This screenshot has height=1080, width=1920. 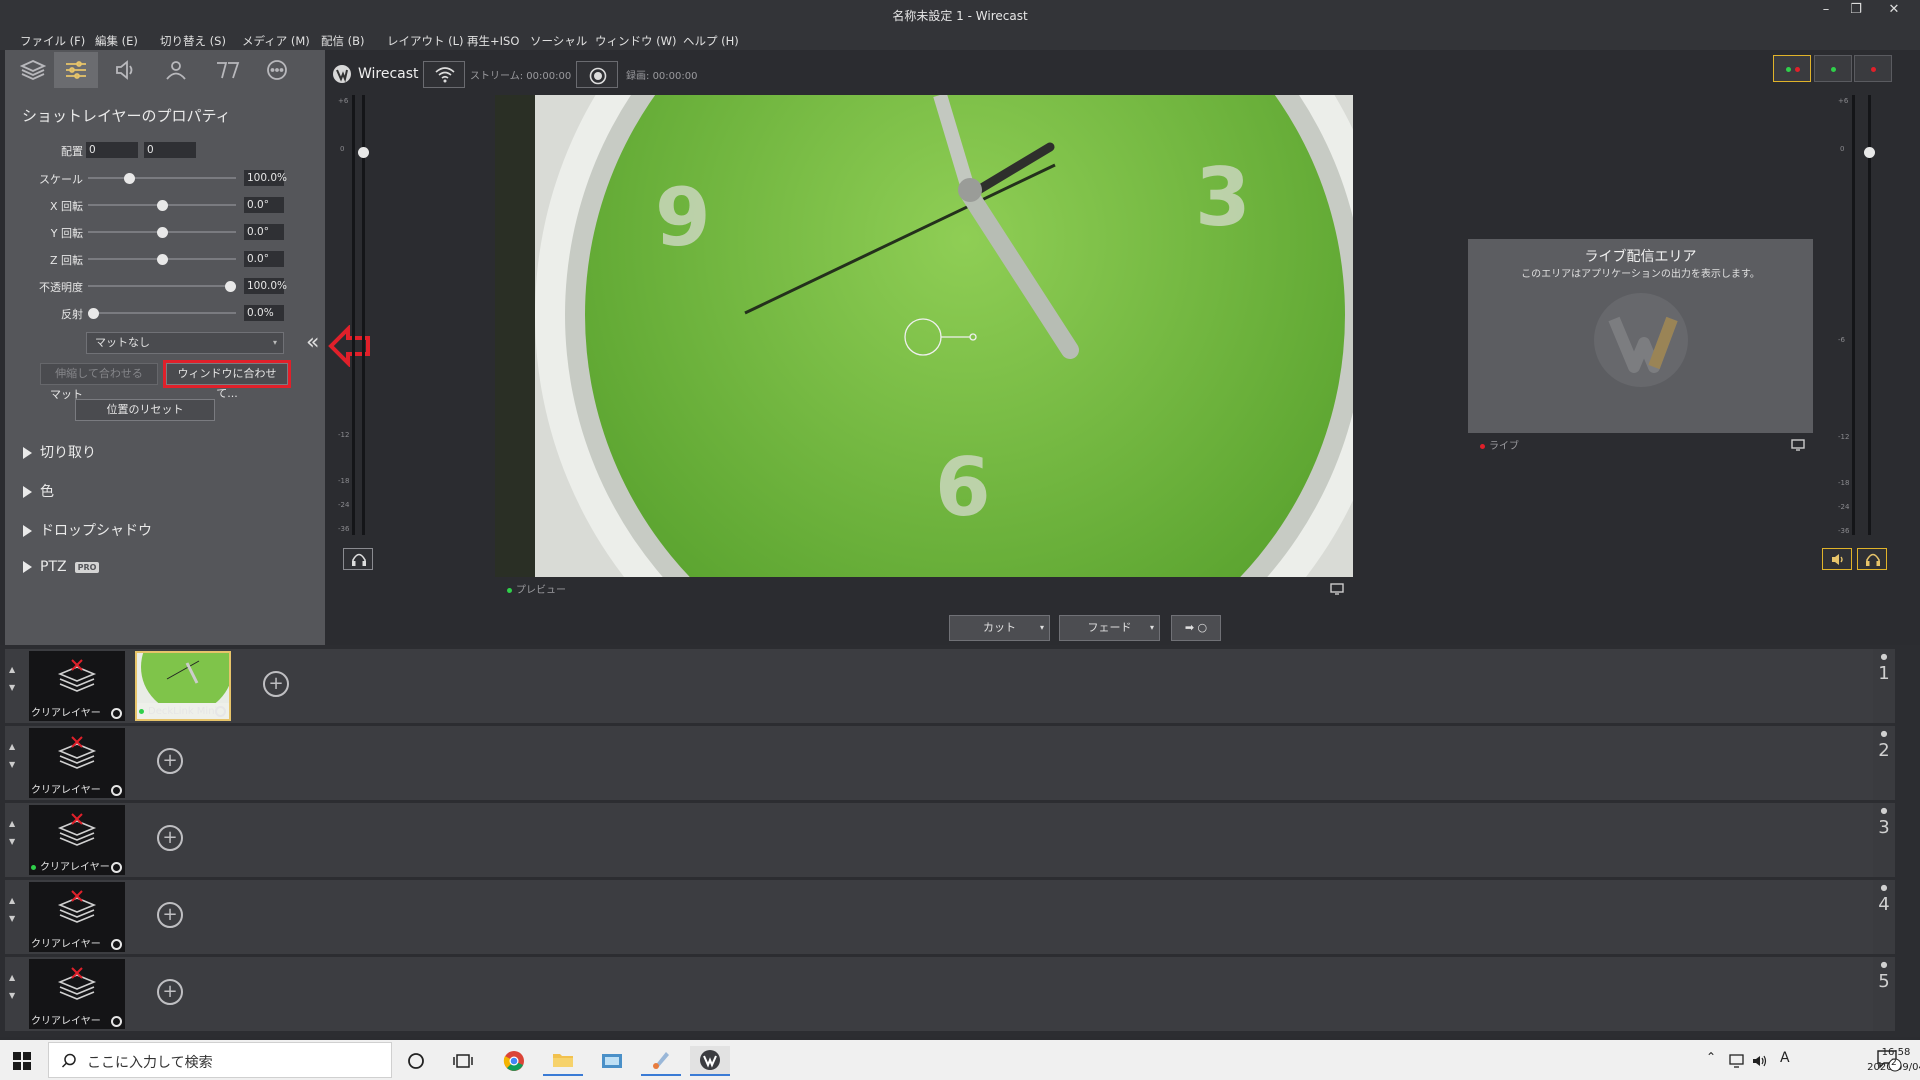 What do you see at coordinates (710, 1061) in the screenshot?
I see `wirecast-taskbar-icon` at bounding box center [710, 1061].